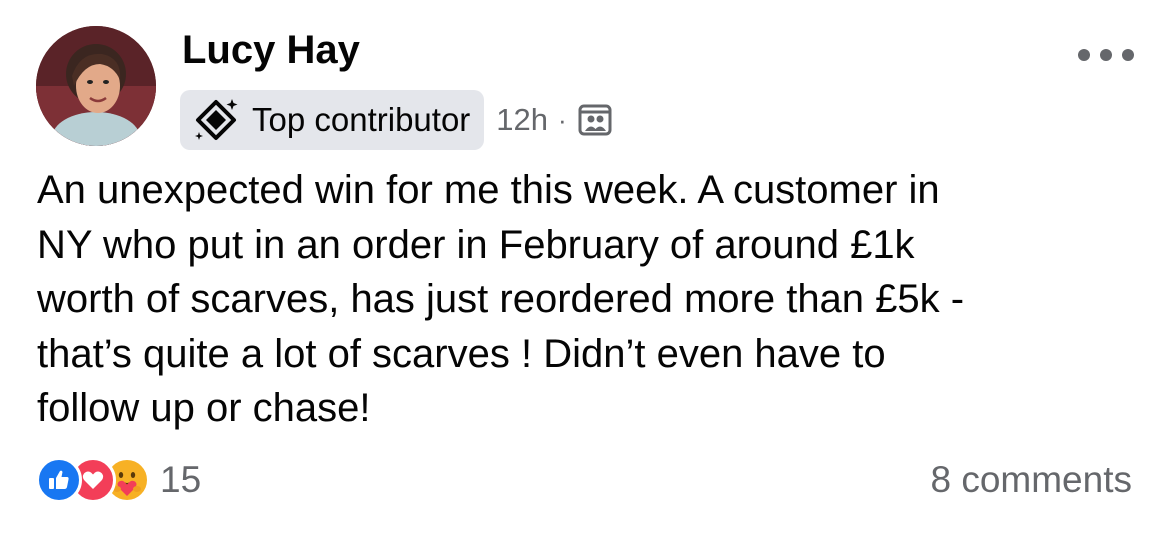  I want to click on post-text-line: follow up or chase!, so click(204, 408).